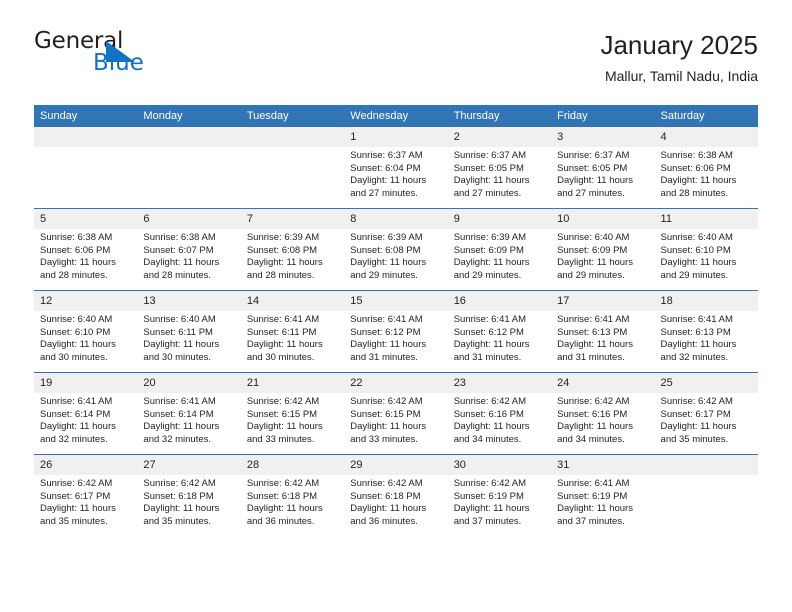 The height and width of the screenshot is (612, 792). I want to click on day-detail-cell-empty, so click(86, 177).